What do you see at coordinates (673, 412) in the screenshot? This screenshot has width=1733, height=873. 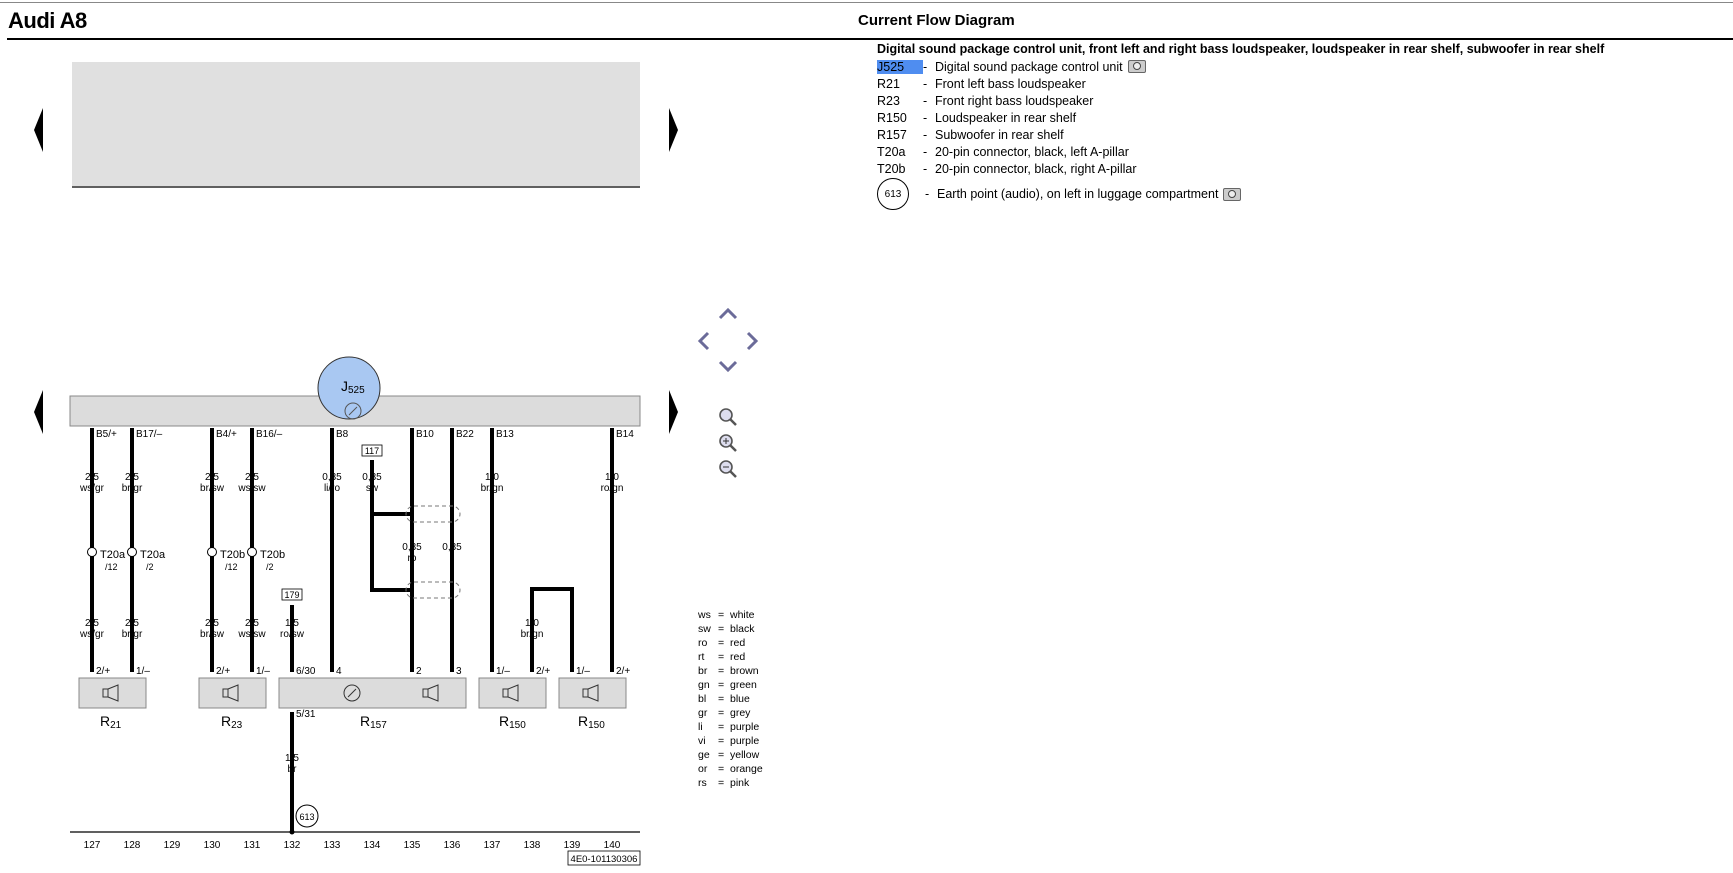 I see `next-page-icon` at bounding box center [673, 412].